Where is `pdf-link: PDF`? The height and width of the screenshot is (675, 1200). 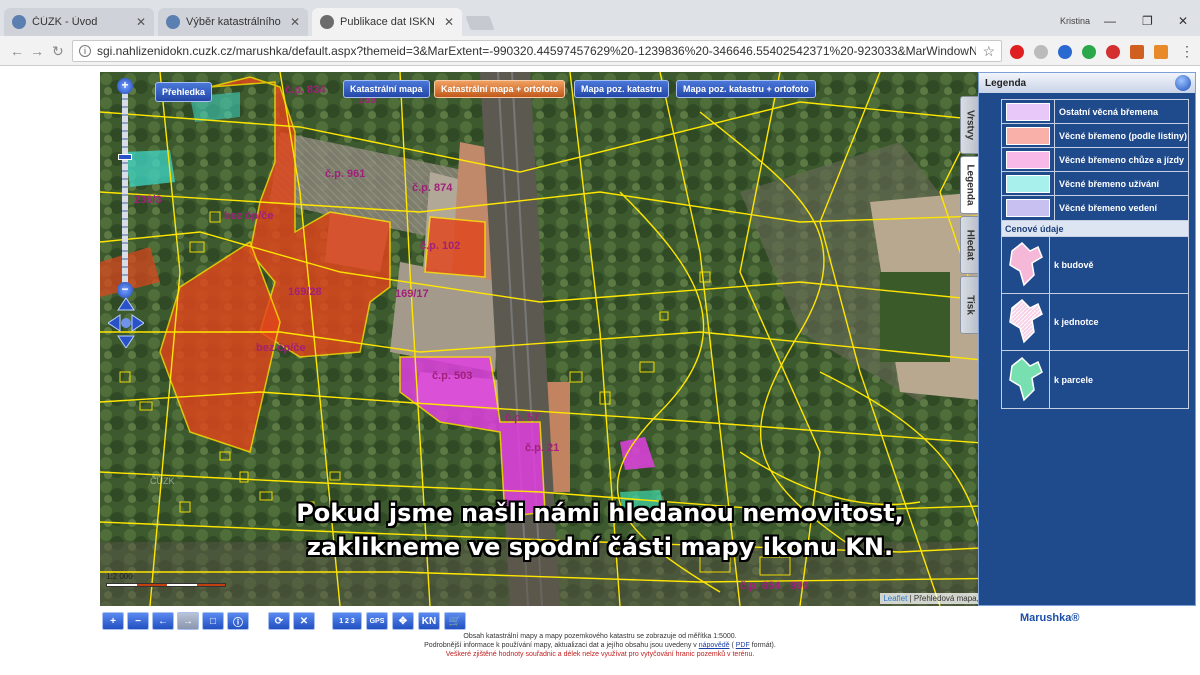
pdf-link: PDF is located at coordinates (743, 645).